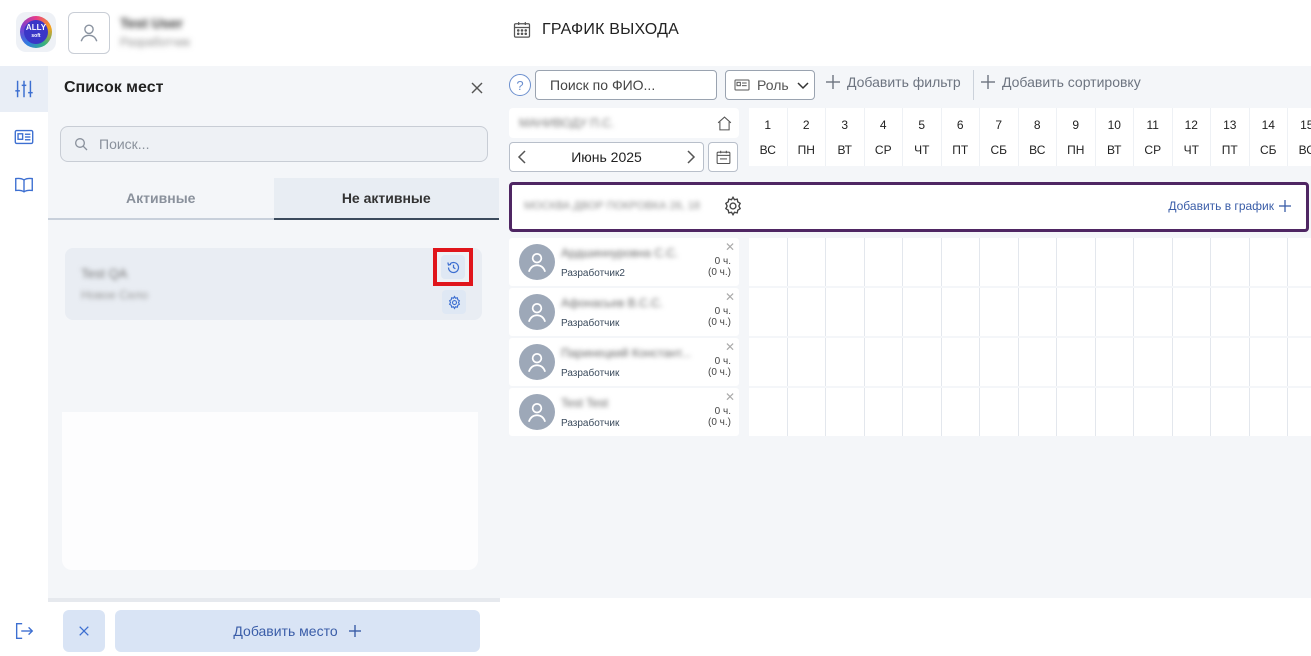 The height and width of the screenshot is (656, 1311). Describe the element at coordinates (161, 198) in the screenshot. I see `tab-active: Активные` at that location.